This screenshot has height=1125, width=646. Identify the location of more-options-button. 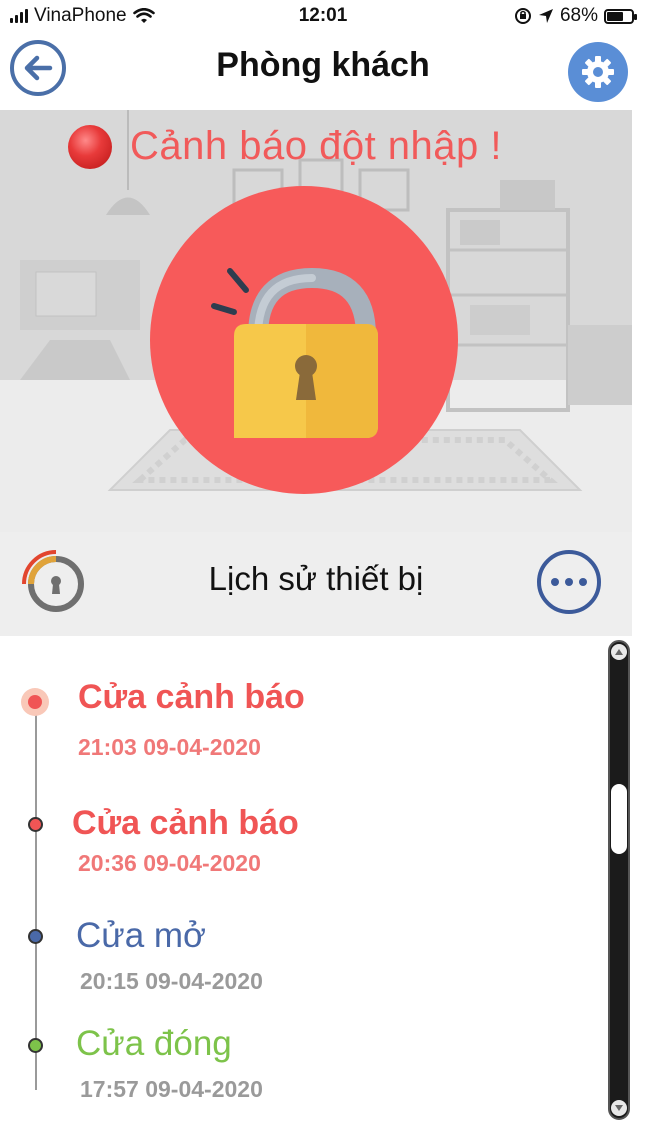
(569, 582).